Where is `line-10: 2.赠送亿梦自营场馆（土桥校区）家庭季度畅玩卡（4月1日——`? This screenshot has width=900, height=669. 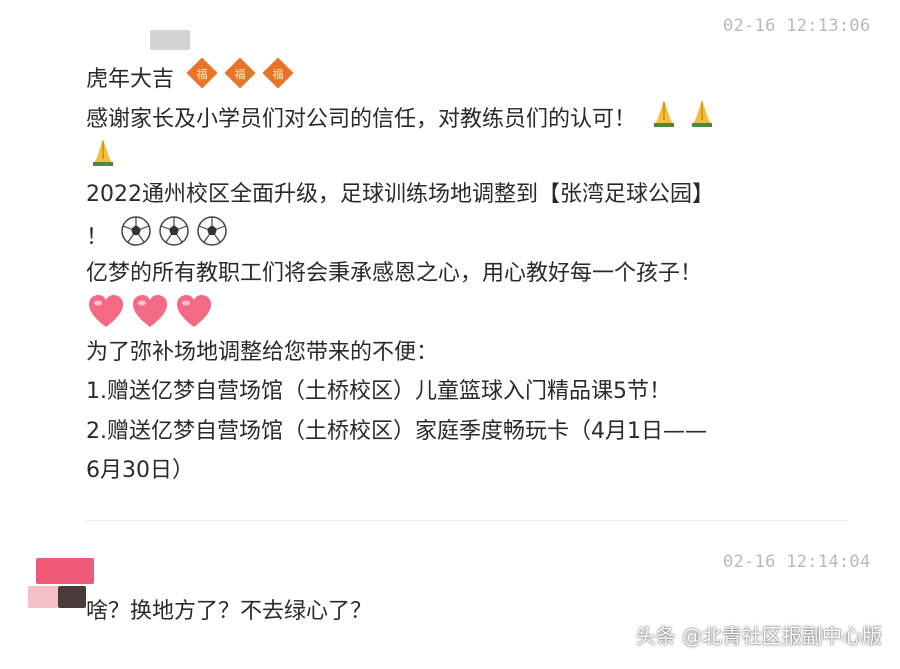
line-10: 2.赠送亿梦自营场馆（土桥校区）家庭季度畅玩卡（4月1日—— is located at coordinates (396, 431).